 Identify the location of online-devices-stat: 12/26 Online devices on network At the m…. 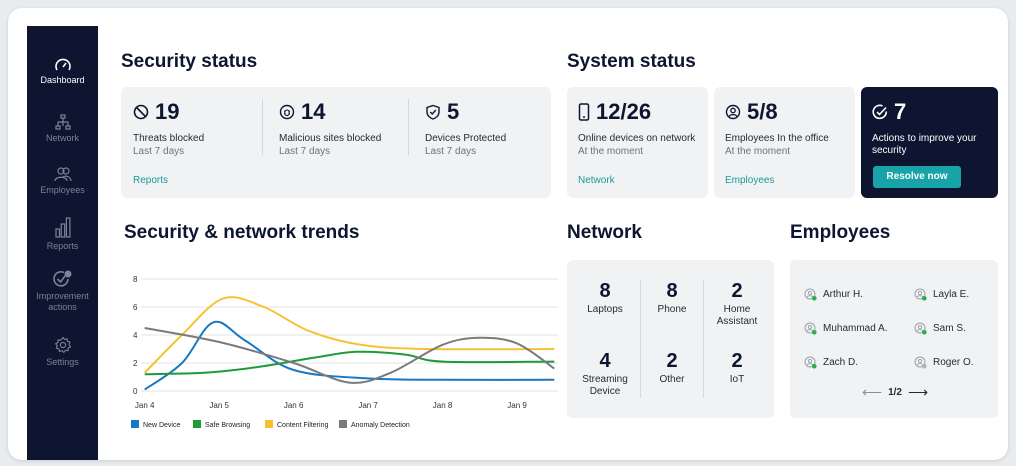
(636, 128).